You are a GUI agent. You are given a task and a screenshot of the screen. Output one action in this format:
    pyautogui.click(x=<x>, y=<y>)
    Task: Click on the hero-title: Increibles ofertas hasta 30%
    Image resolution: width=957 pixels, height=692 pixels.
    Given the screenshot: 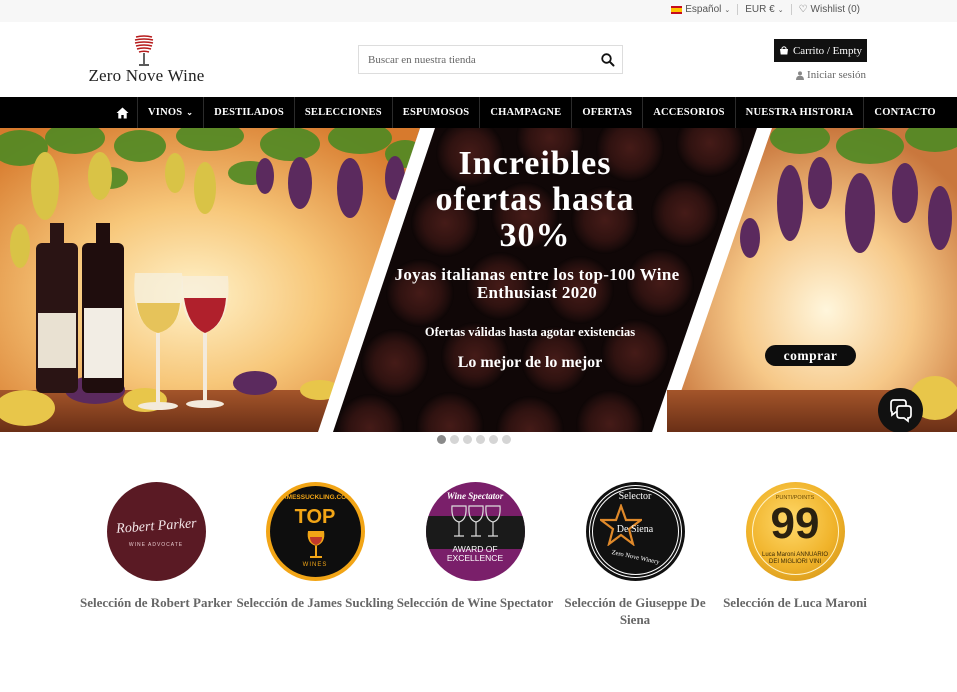 What is the action you would take?
    pyautogui.click(x=535, y=199)
    